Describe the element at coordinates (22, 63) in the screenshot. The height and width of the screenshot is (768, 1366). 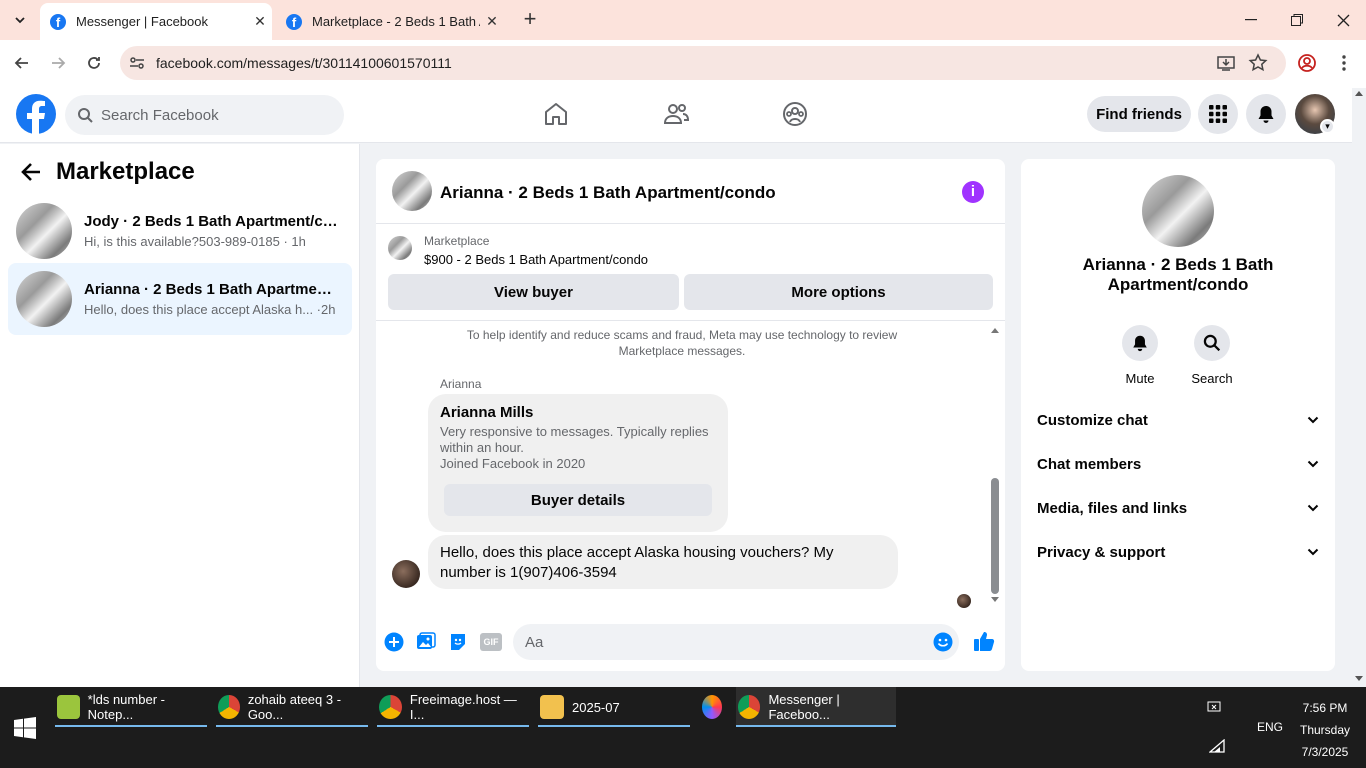
I see `back-icon` at that location.